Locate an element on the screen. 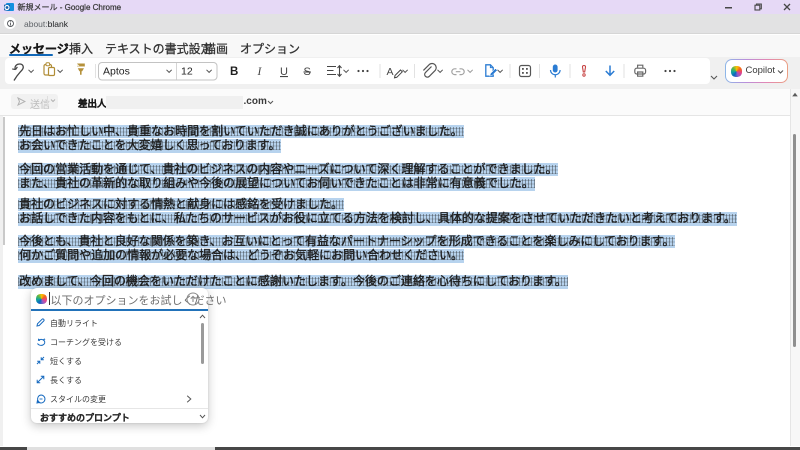  svg-text: A is located at coordinates (390, 72).